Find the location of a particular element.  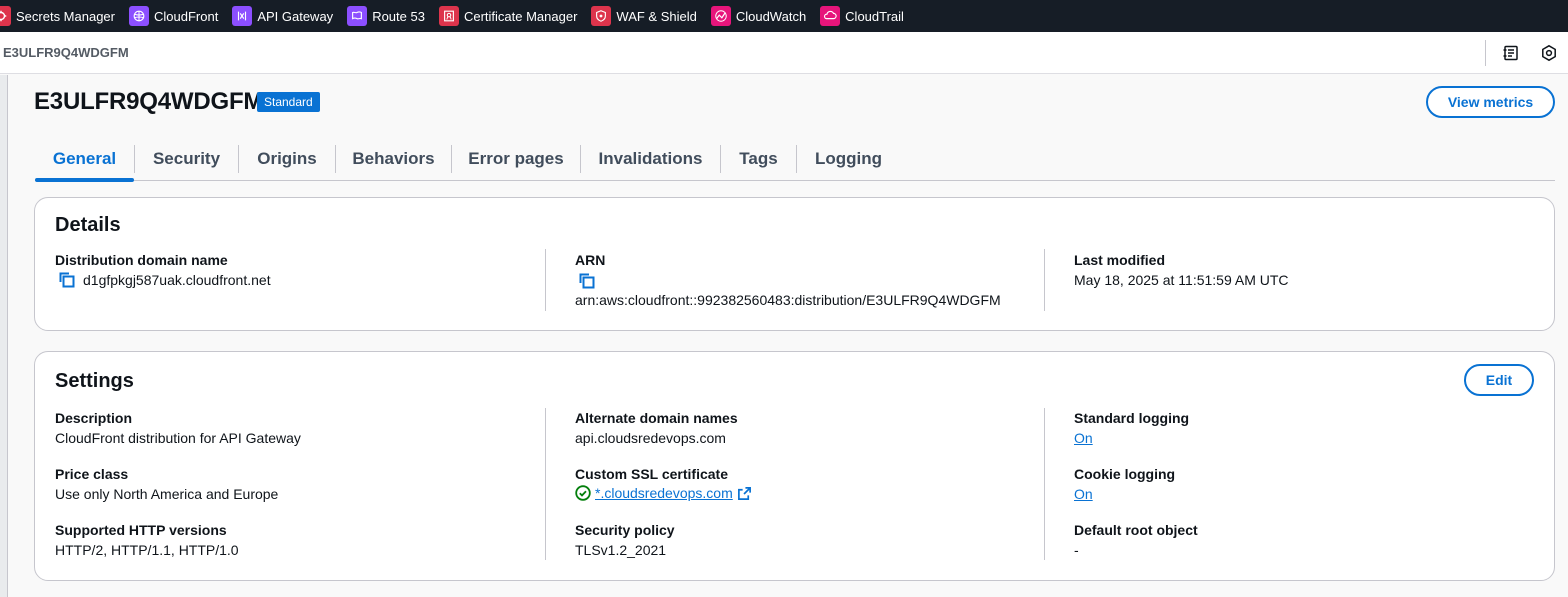

alternate-domain-label: Alternate domain names is located at coordinates (656, 418).